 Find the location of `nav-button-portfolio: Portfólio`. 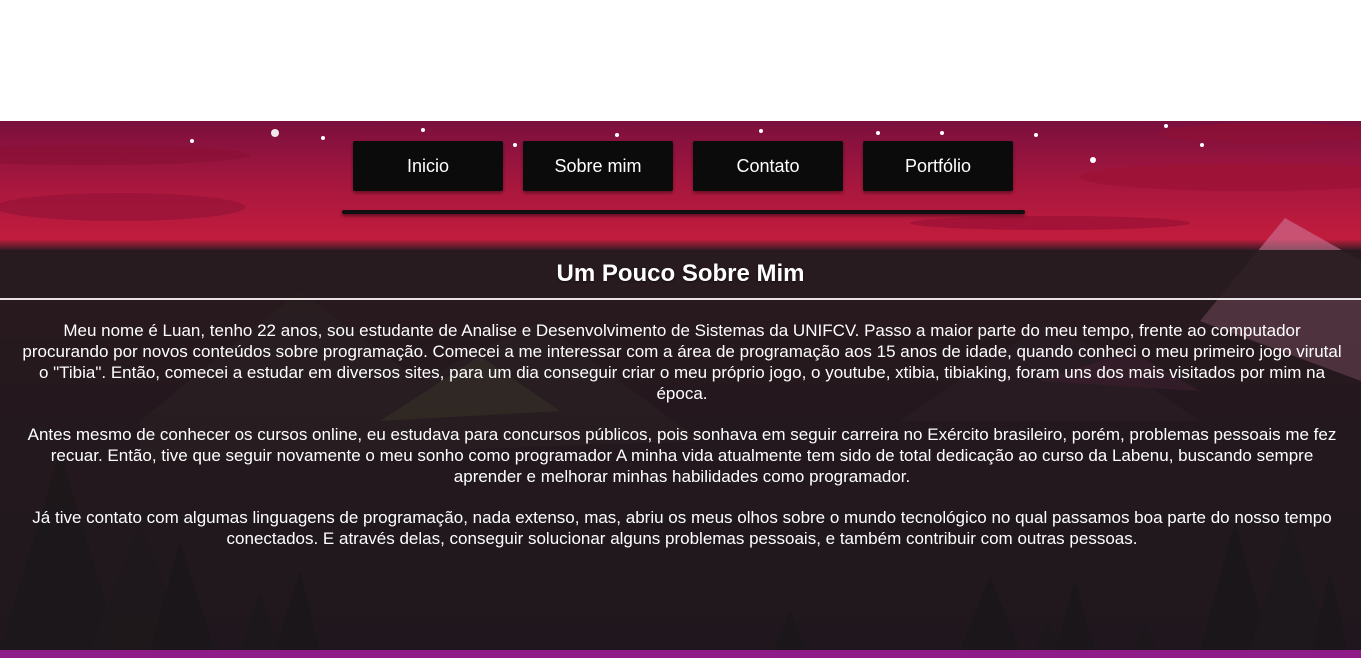

nav-button-portfolio: Portfólio is located at coordinates (938, 166).